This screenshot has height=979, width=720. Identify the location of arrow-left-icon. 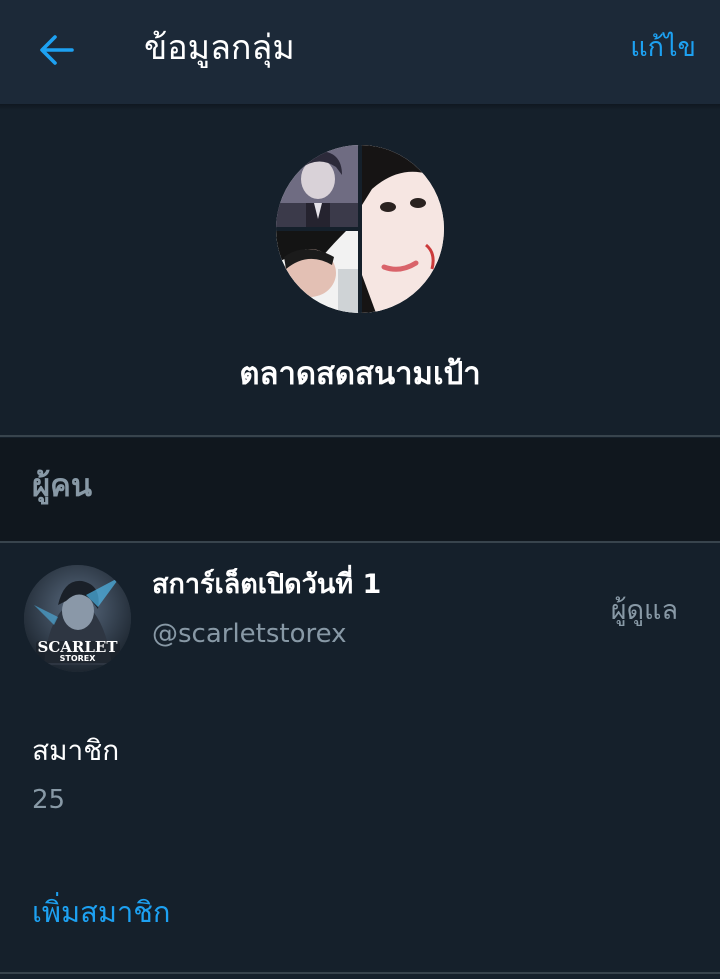
(57, 50).